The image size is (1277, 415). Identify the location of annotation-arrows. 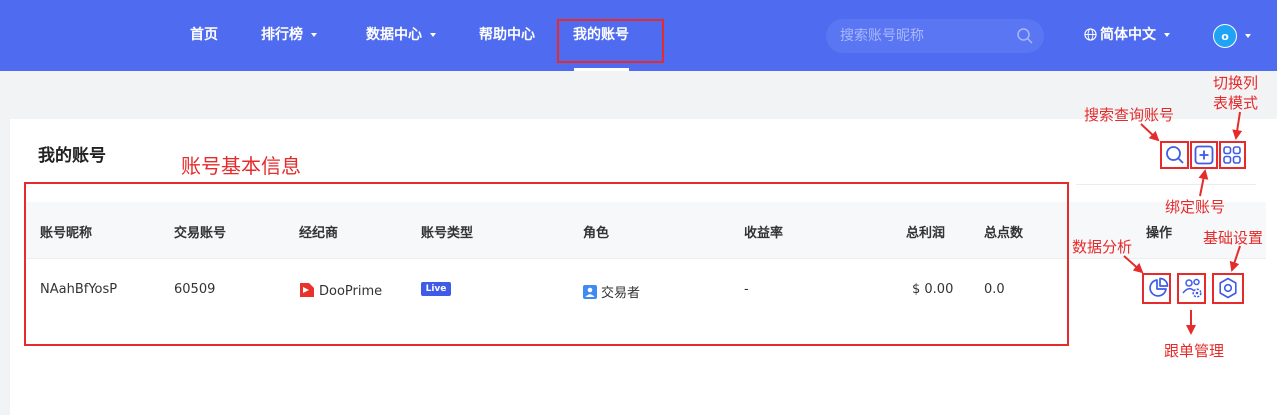
(1183, 223).